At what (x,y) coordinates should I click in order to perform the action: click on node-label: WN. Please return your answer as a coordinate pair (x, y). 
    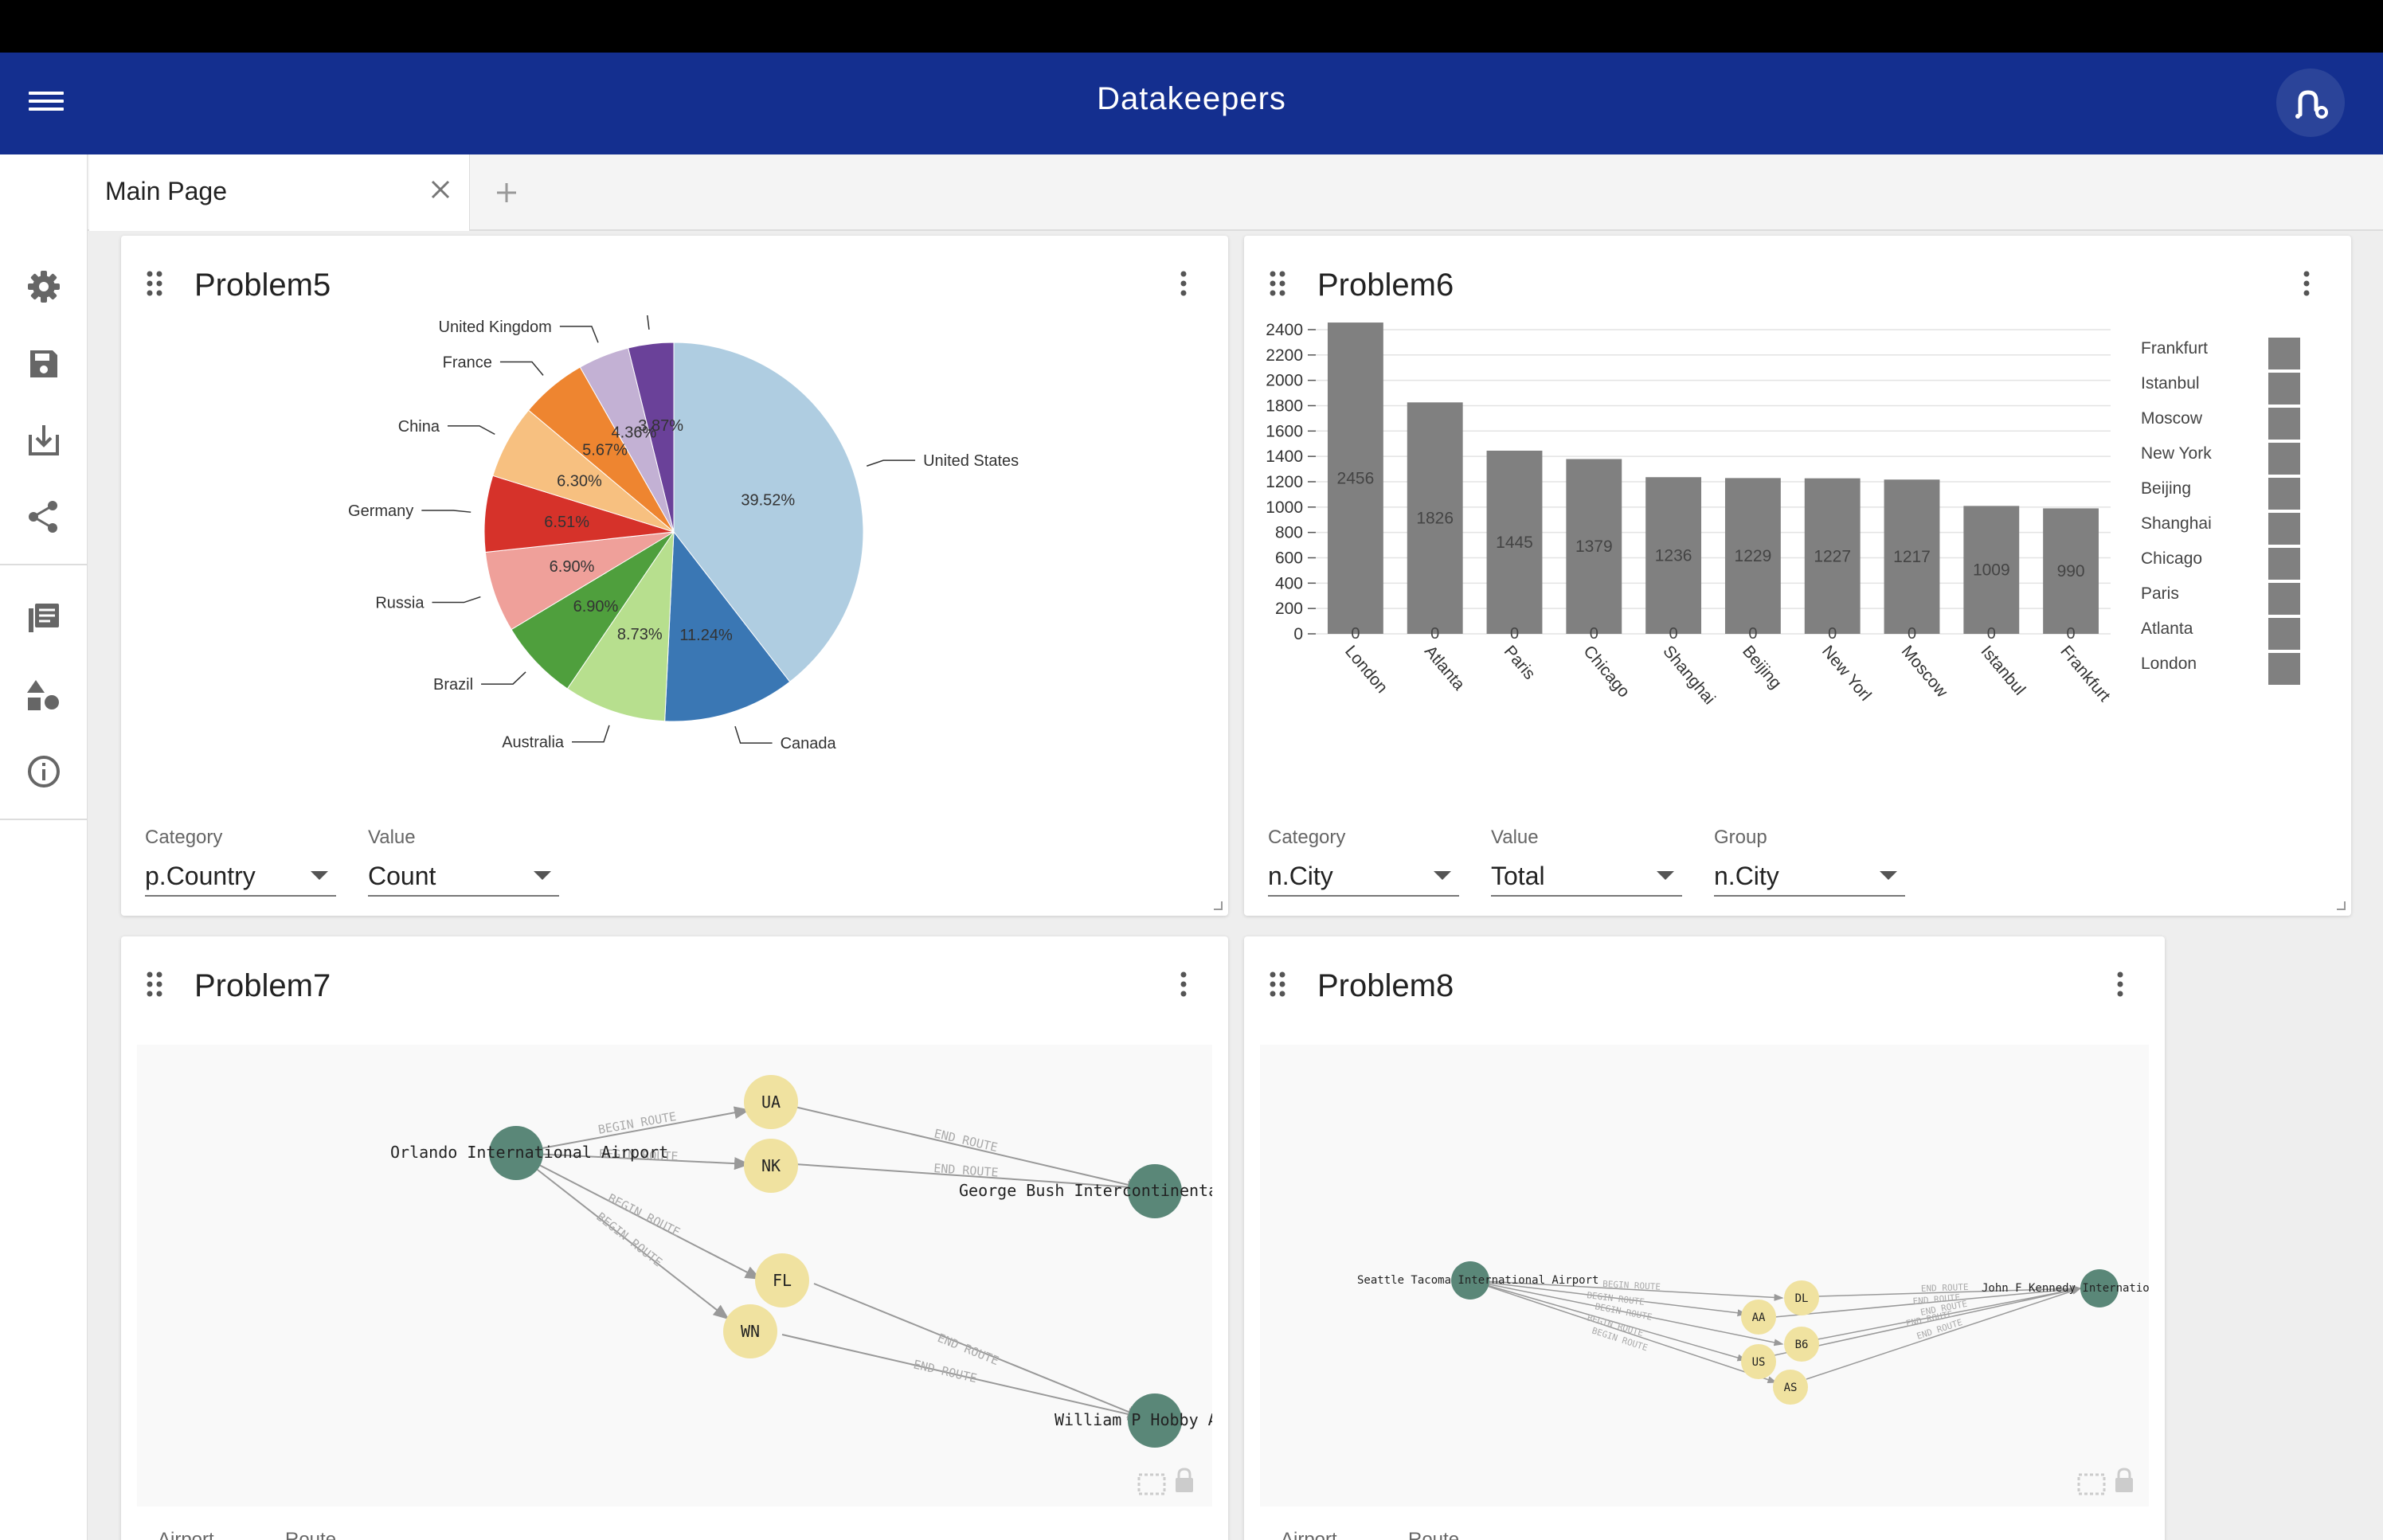
    Looking at the image, I should click on (750, 1331).